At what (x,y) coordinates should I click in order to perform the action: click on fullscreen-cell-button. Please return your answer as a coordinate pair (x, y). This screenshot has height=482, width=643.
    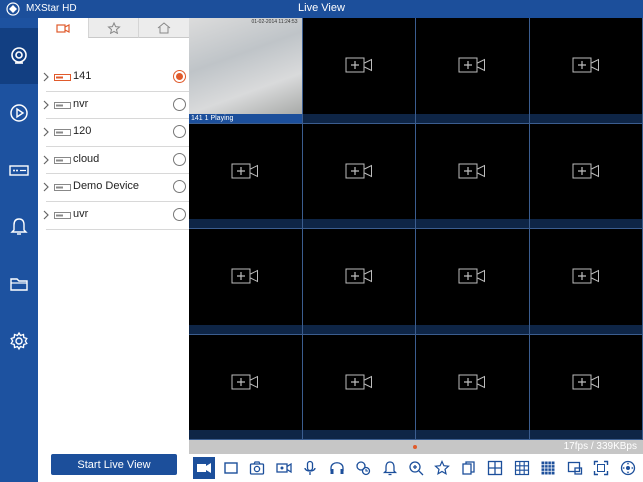
    Looking at the image, I should click on (231, 468).